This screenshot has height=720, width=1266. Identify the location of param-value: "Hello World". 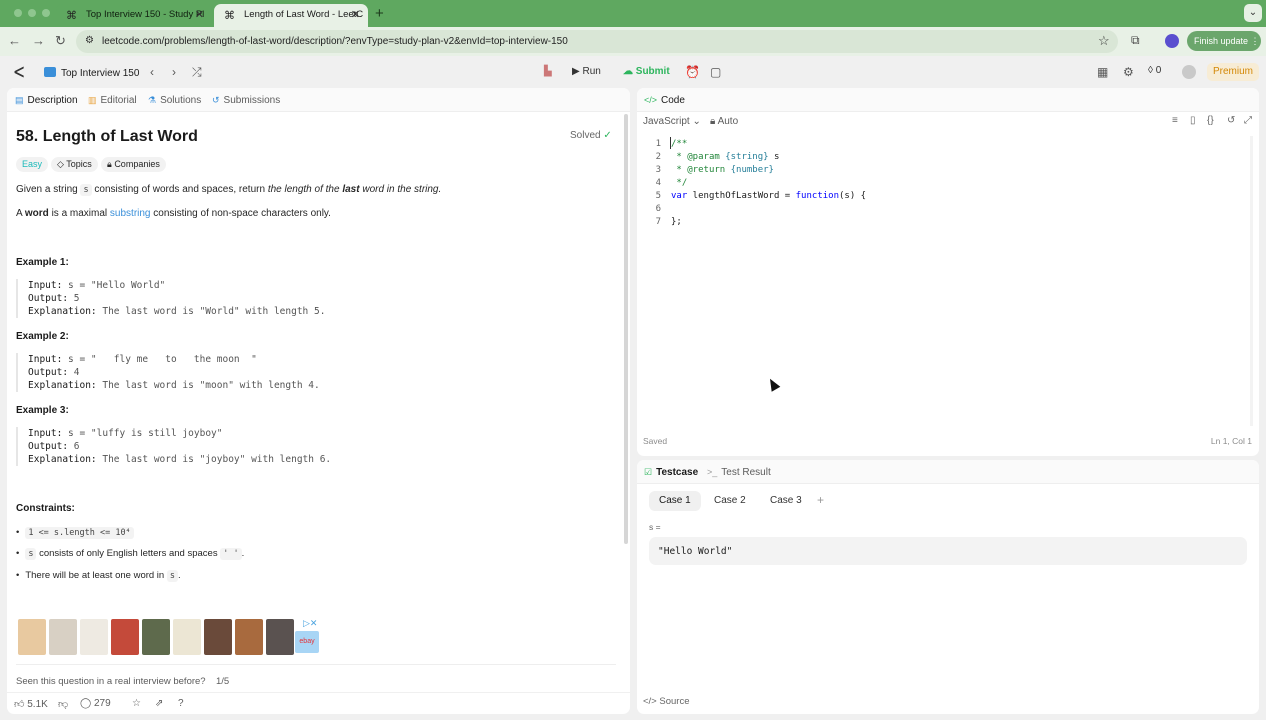
(695, 551).